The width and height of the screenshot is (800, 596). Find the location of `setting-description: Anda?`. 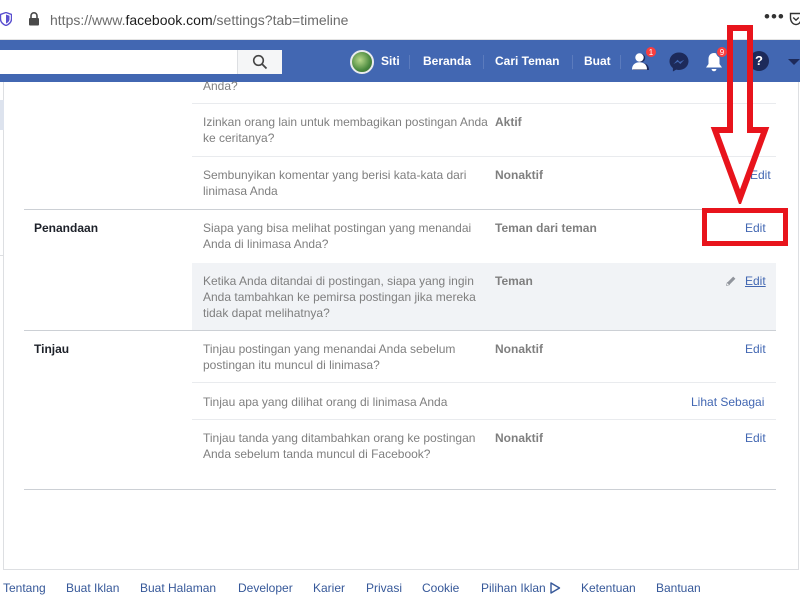

setting-description: Anda? is located at coordinates (220, 86).